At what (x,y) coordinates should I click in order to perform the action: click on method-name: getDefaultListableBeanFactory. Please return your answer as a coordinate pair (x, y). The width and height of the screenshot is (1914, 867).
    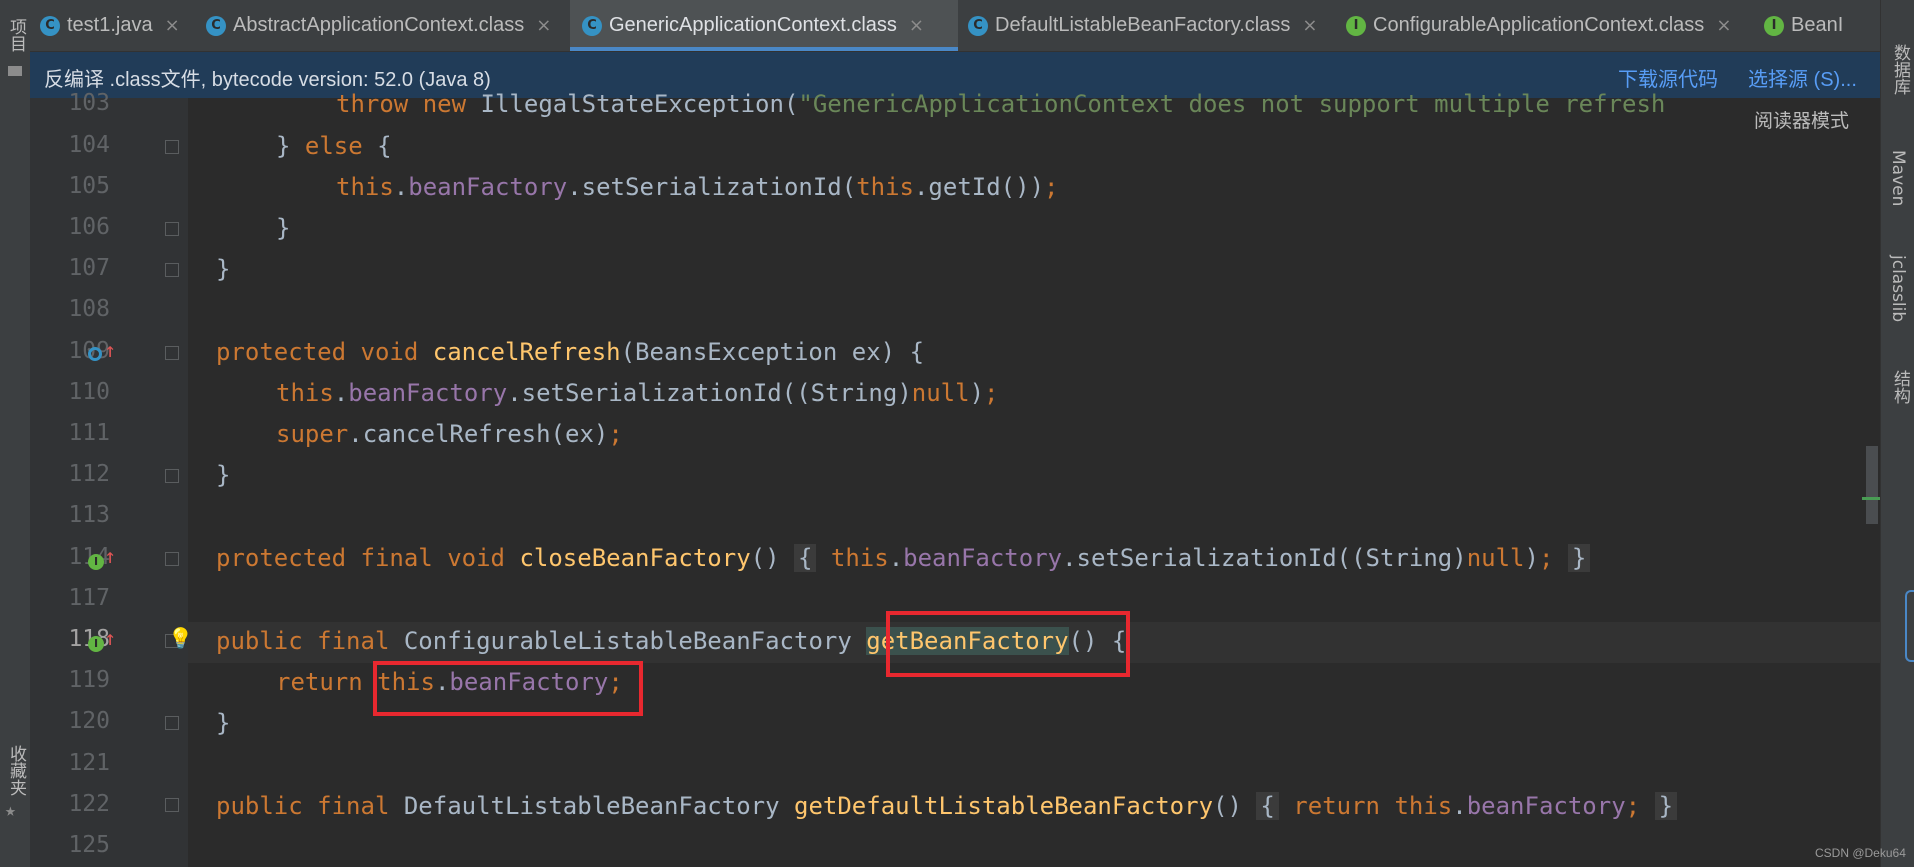
    Looking at the image, I should click on (1004, 806).